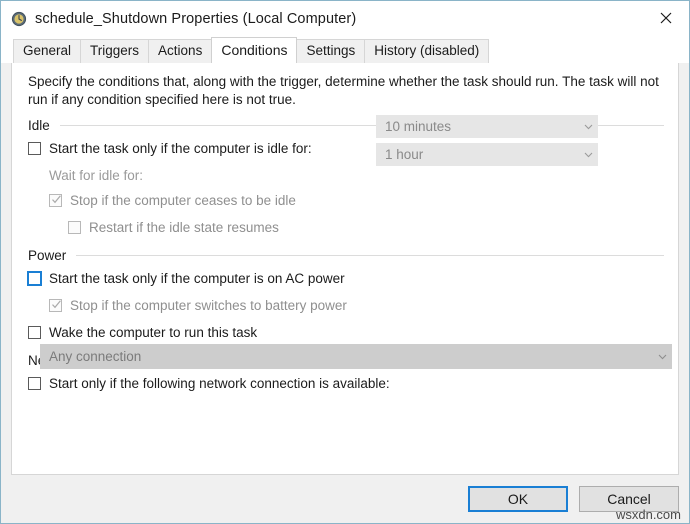 This screenshot has height=524, width=690. Describe the element at coordinates (648, 514) in the screenshot. I see `watermark: wsxdn.com` at that location.